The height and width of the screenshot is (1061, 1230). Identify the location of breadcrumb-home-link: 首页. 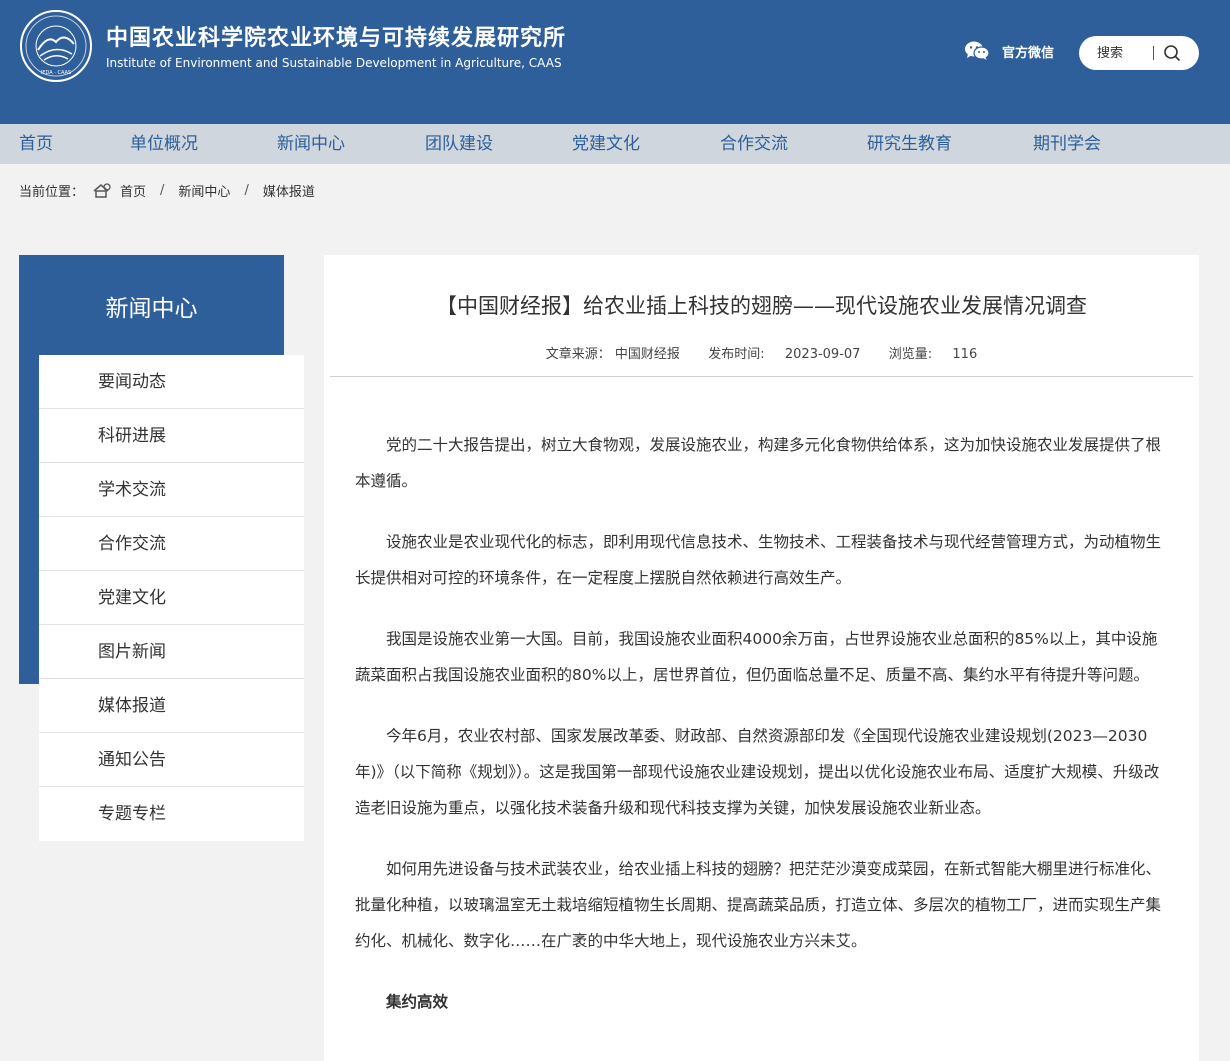
(133, 190).